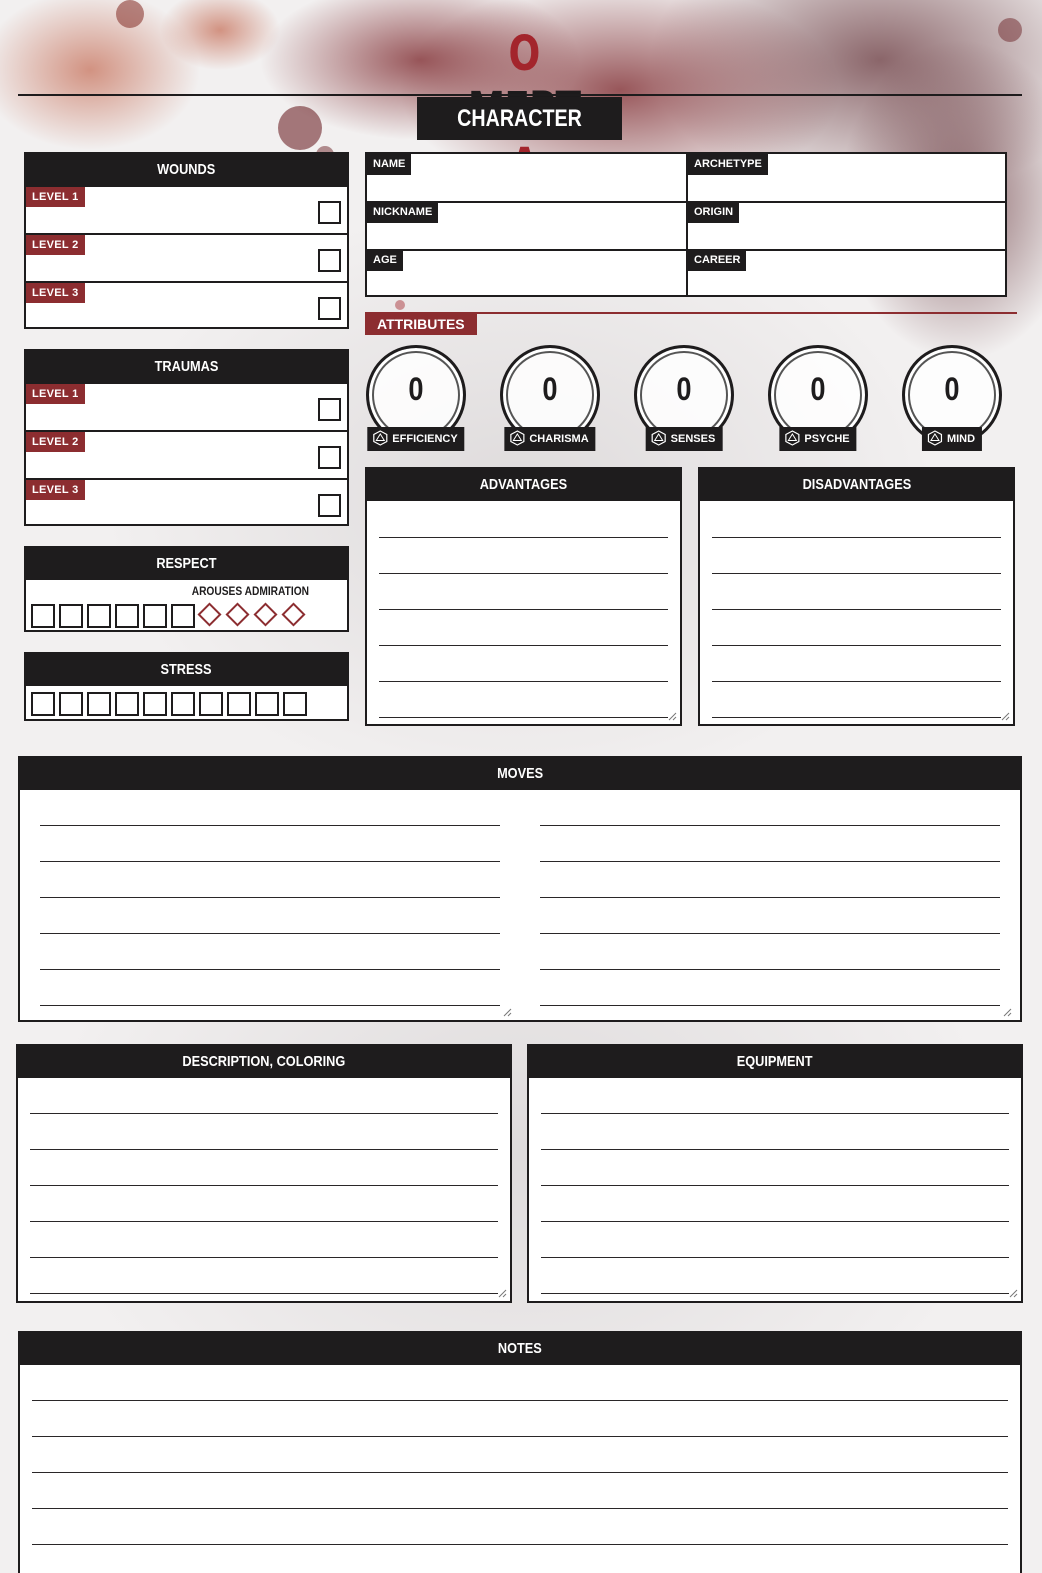 The height and width of the screenshot is (1573, 1042). Describe the element at coordinates (523, 596) in the screenshot. I see `advantages-panel: ADVANTAGES` at that location.